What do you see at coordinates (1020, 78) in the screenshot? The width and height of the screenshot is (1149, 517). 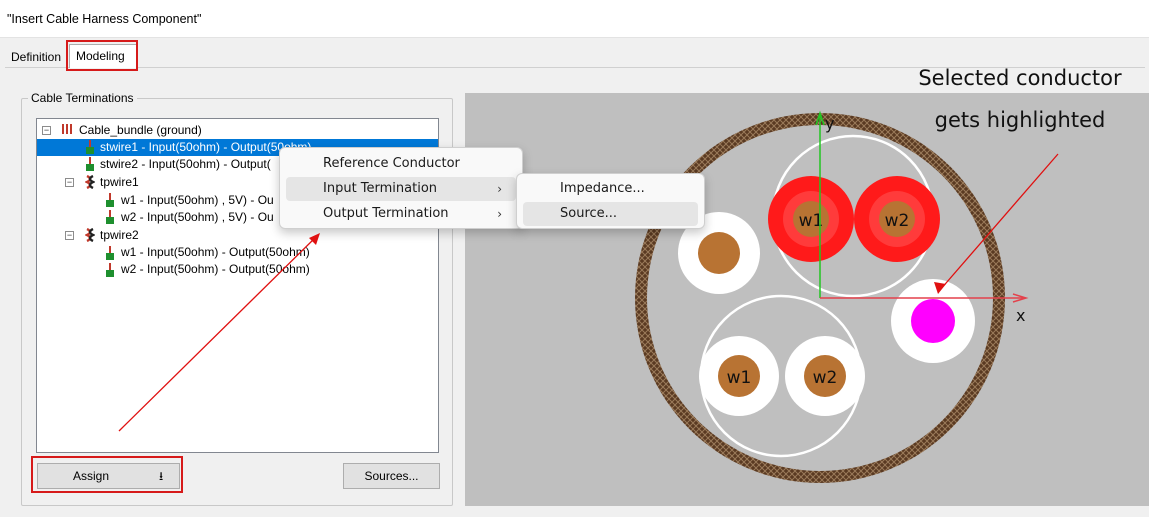 I see `annotation-line-1: Selected conductor` at bounding box center [1020, 78].